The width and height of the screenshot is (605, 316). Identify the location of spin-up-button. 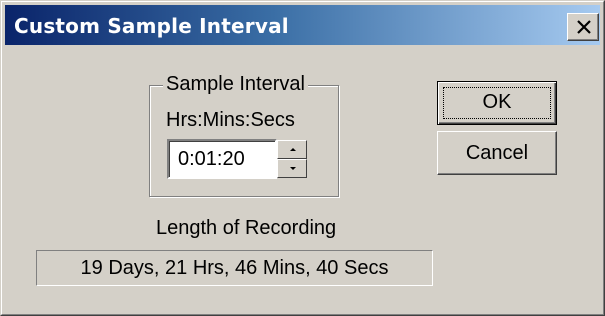
(292, 149).